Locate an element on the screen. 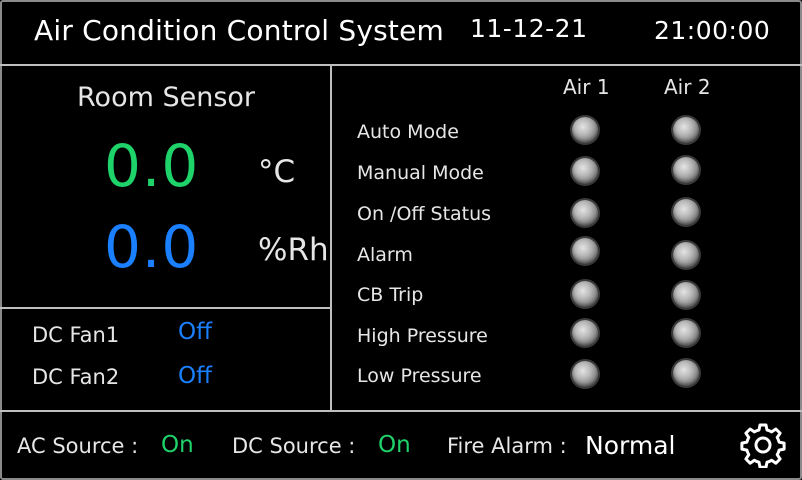 The width and height of the screenshot is (802, 480). ac-source-status: On is located at coordinates (177, 445).